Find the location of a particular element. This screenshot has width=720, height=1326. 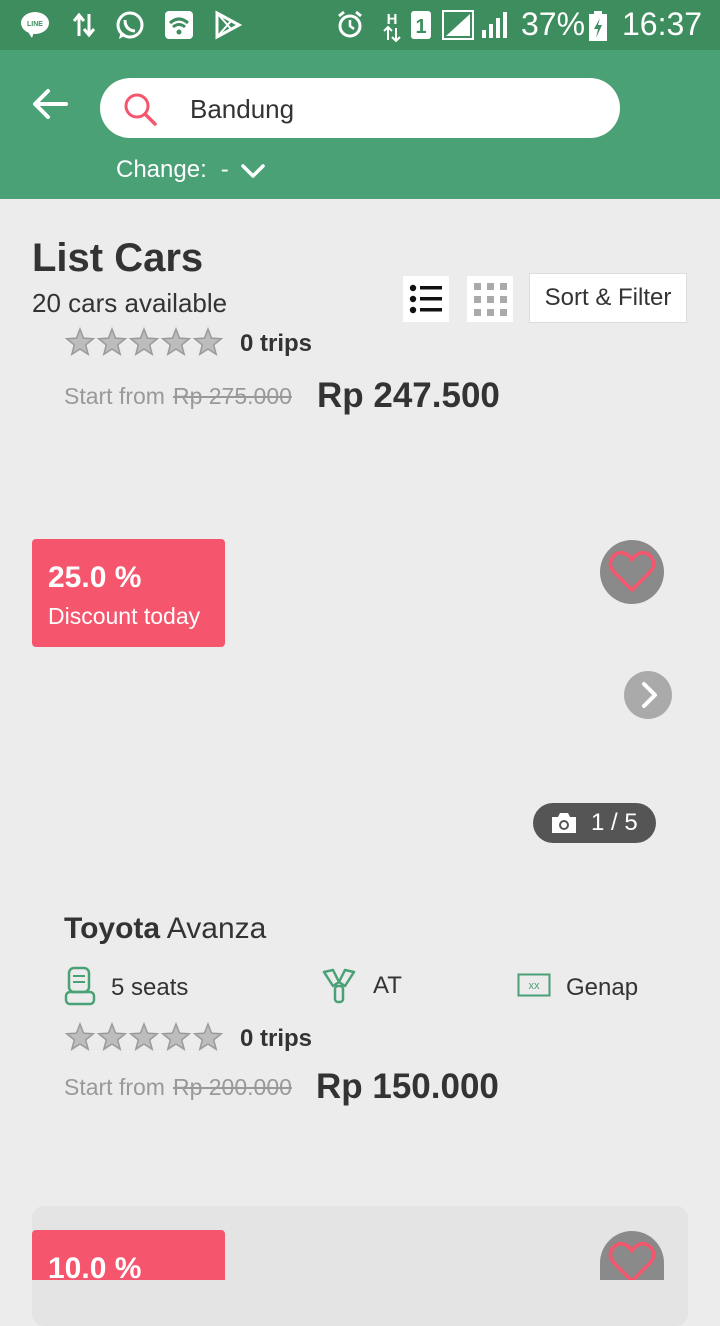

cars-available-count: 20 cars available is located at coordinates (130, 303).